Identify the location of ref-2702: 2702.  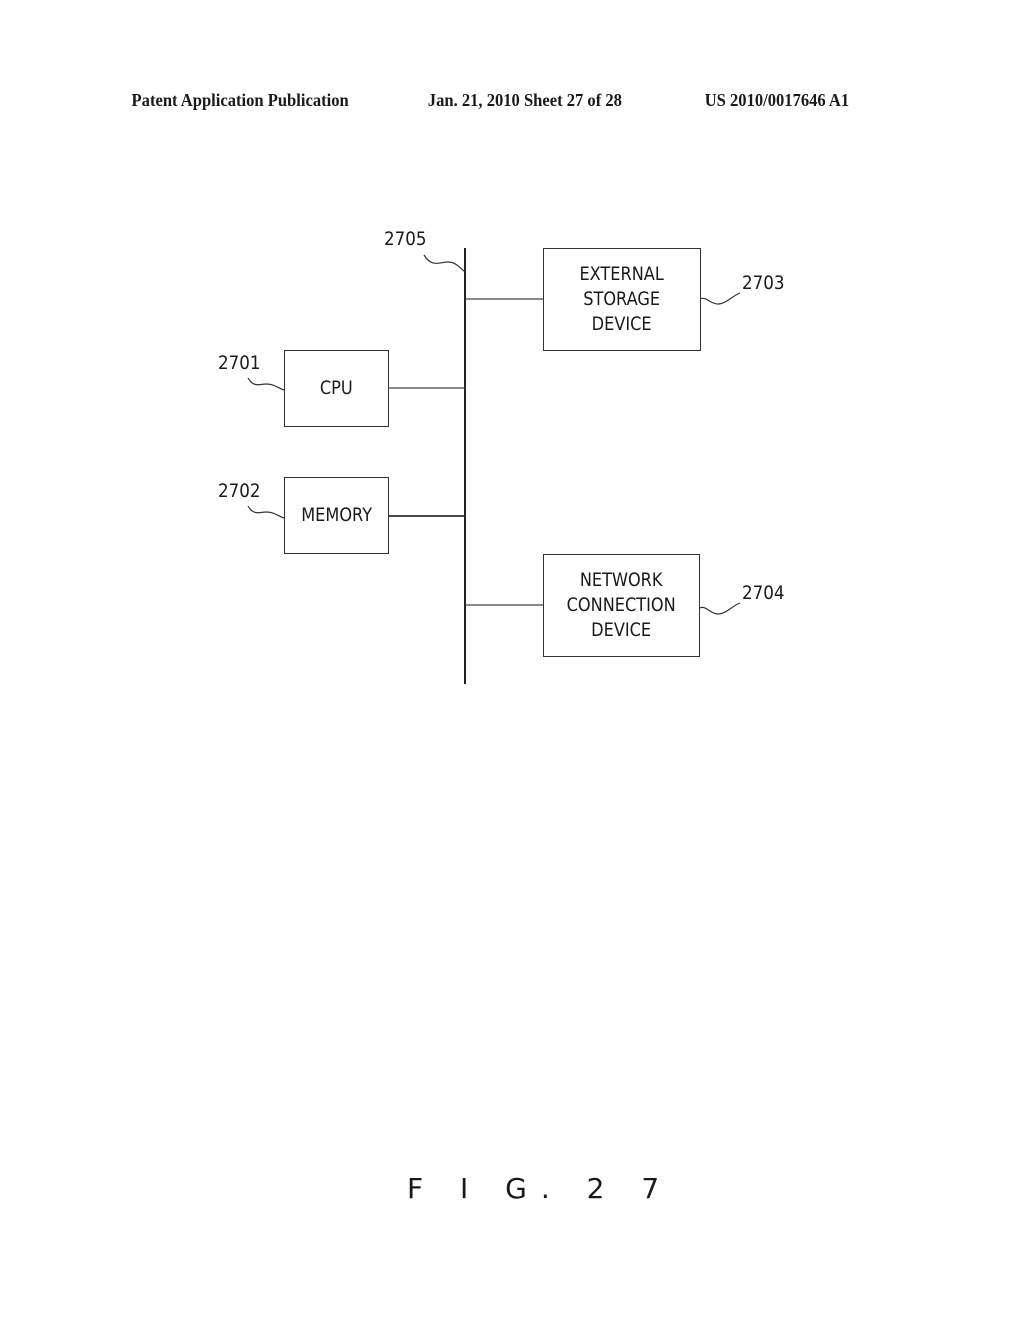
(239, 491).